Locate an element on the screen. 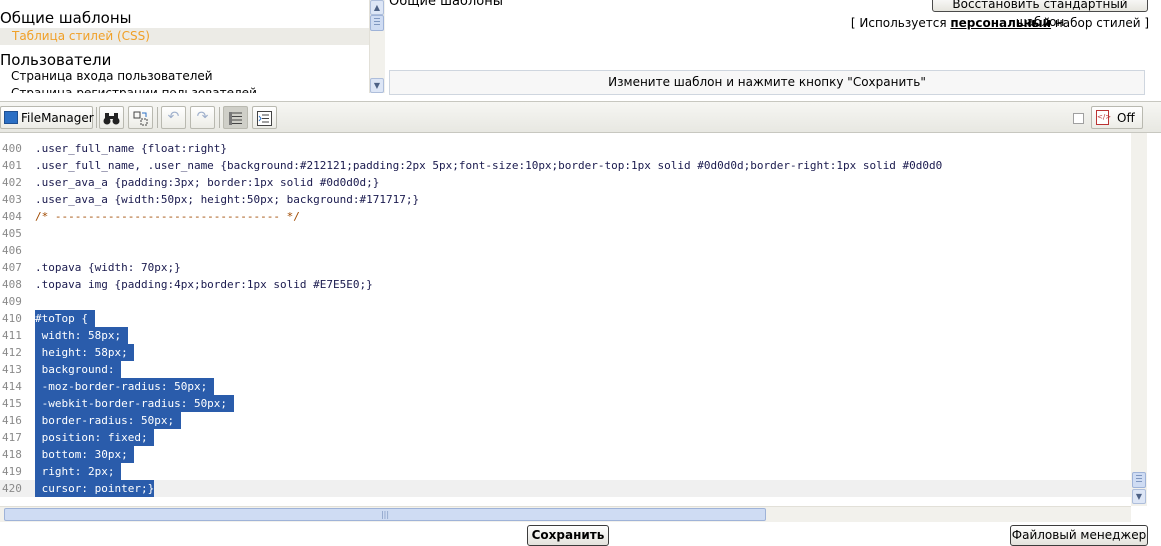 This screenshot has width=1161, height=546. replace-icon is located at coordinates (140, 120).